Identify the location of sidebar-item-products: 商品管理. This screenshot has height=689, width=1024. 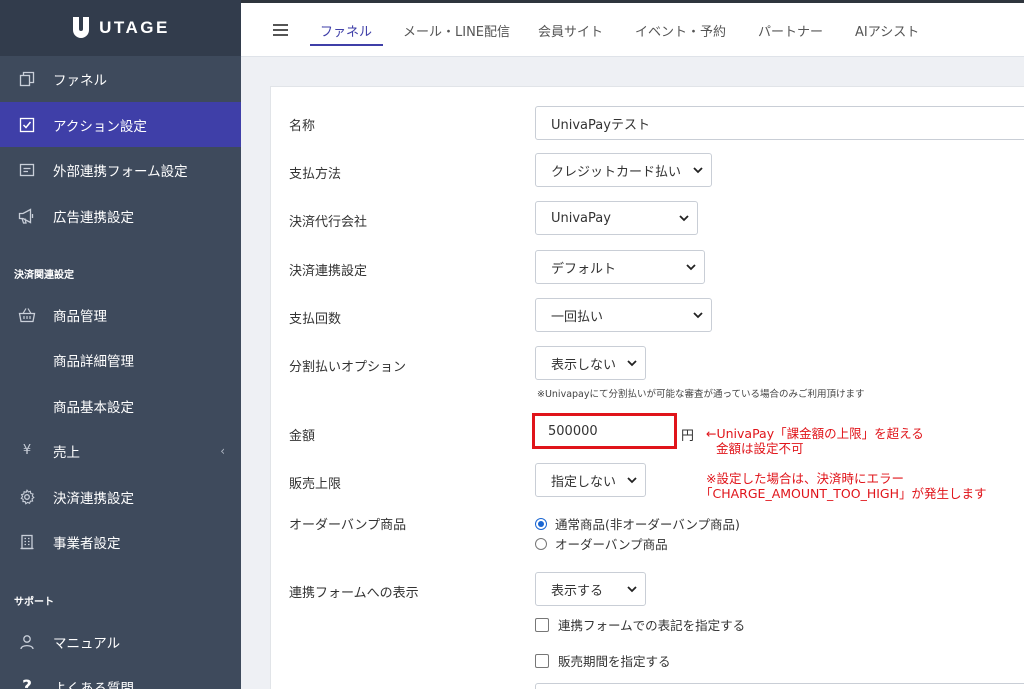
(120, 314).